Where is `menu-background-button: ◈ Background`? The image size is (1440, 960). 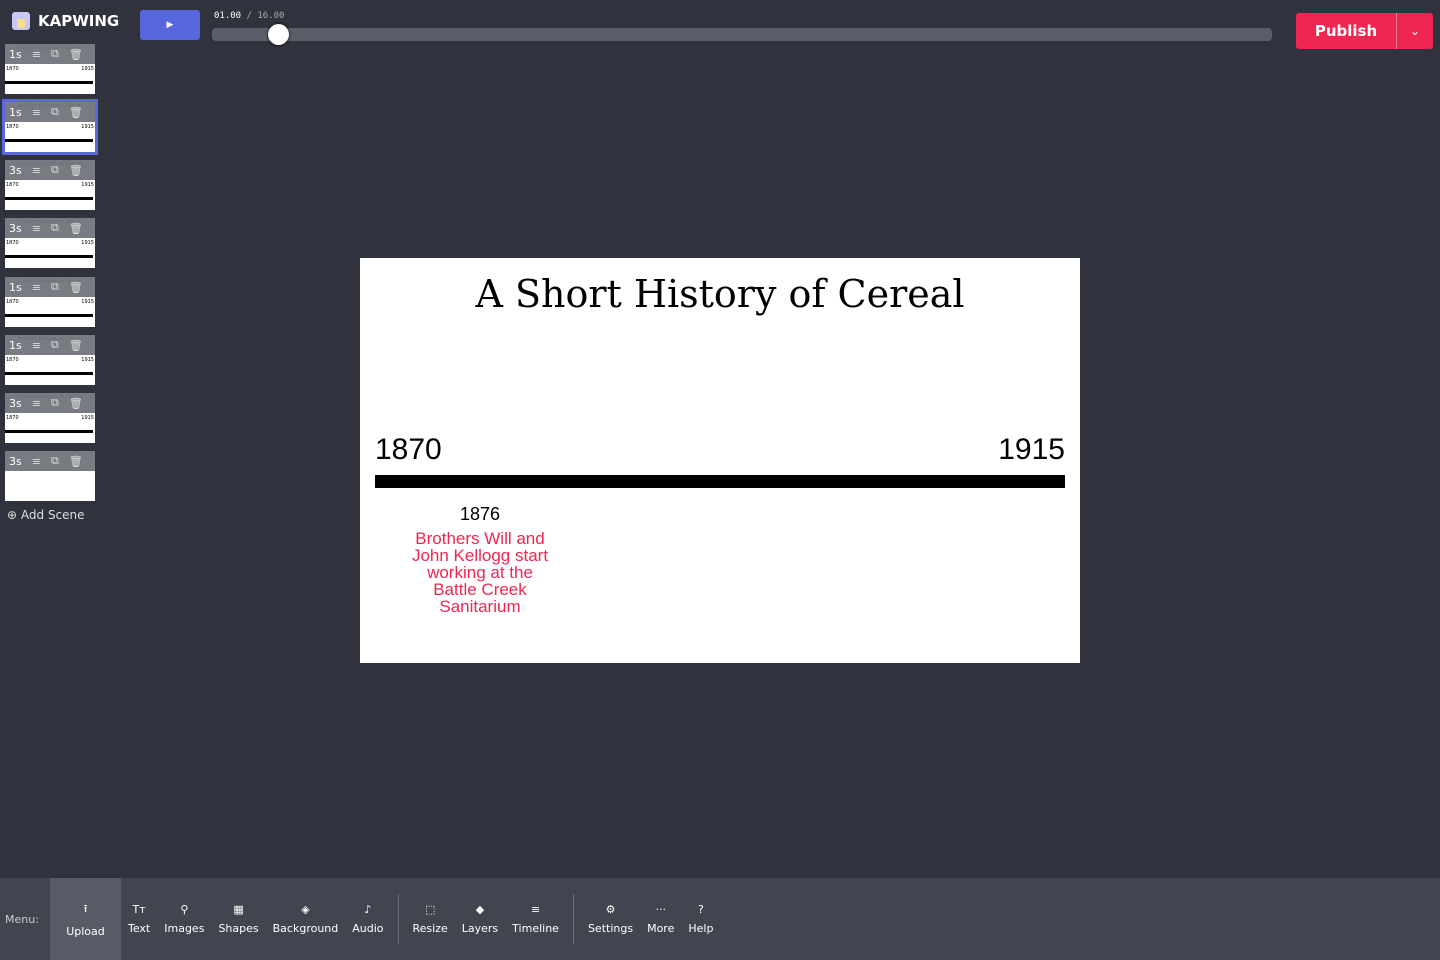 menu-background-button: ◈ Background is located at coordinates (306, 919).